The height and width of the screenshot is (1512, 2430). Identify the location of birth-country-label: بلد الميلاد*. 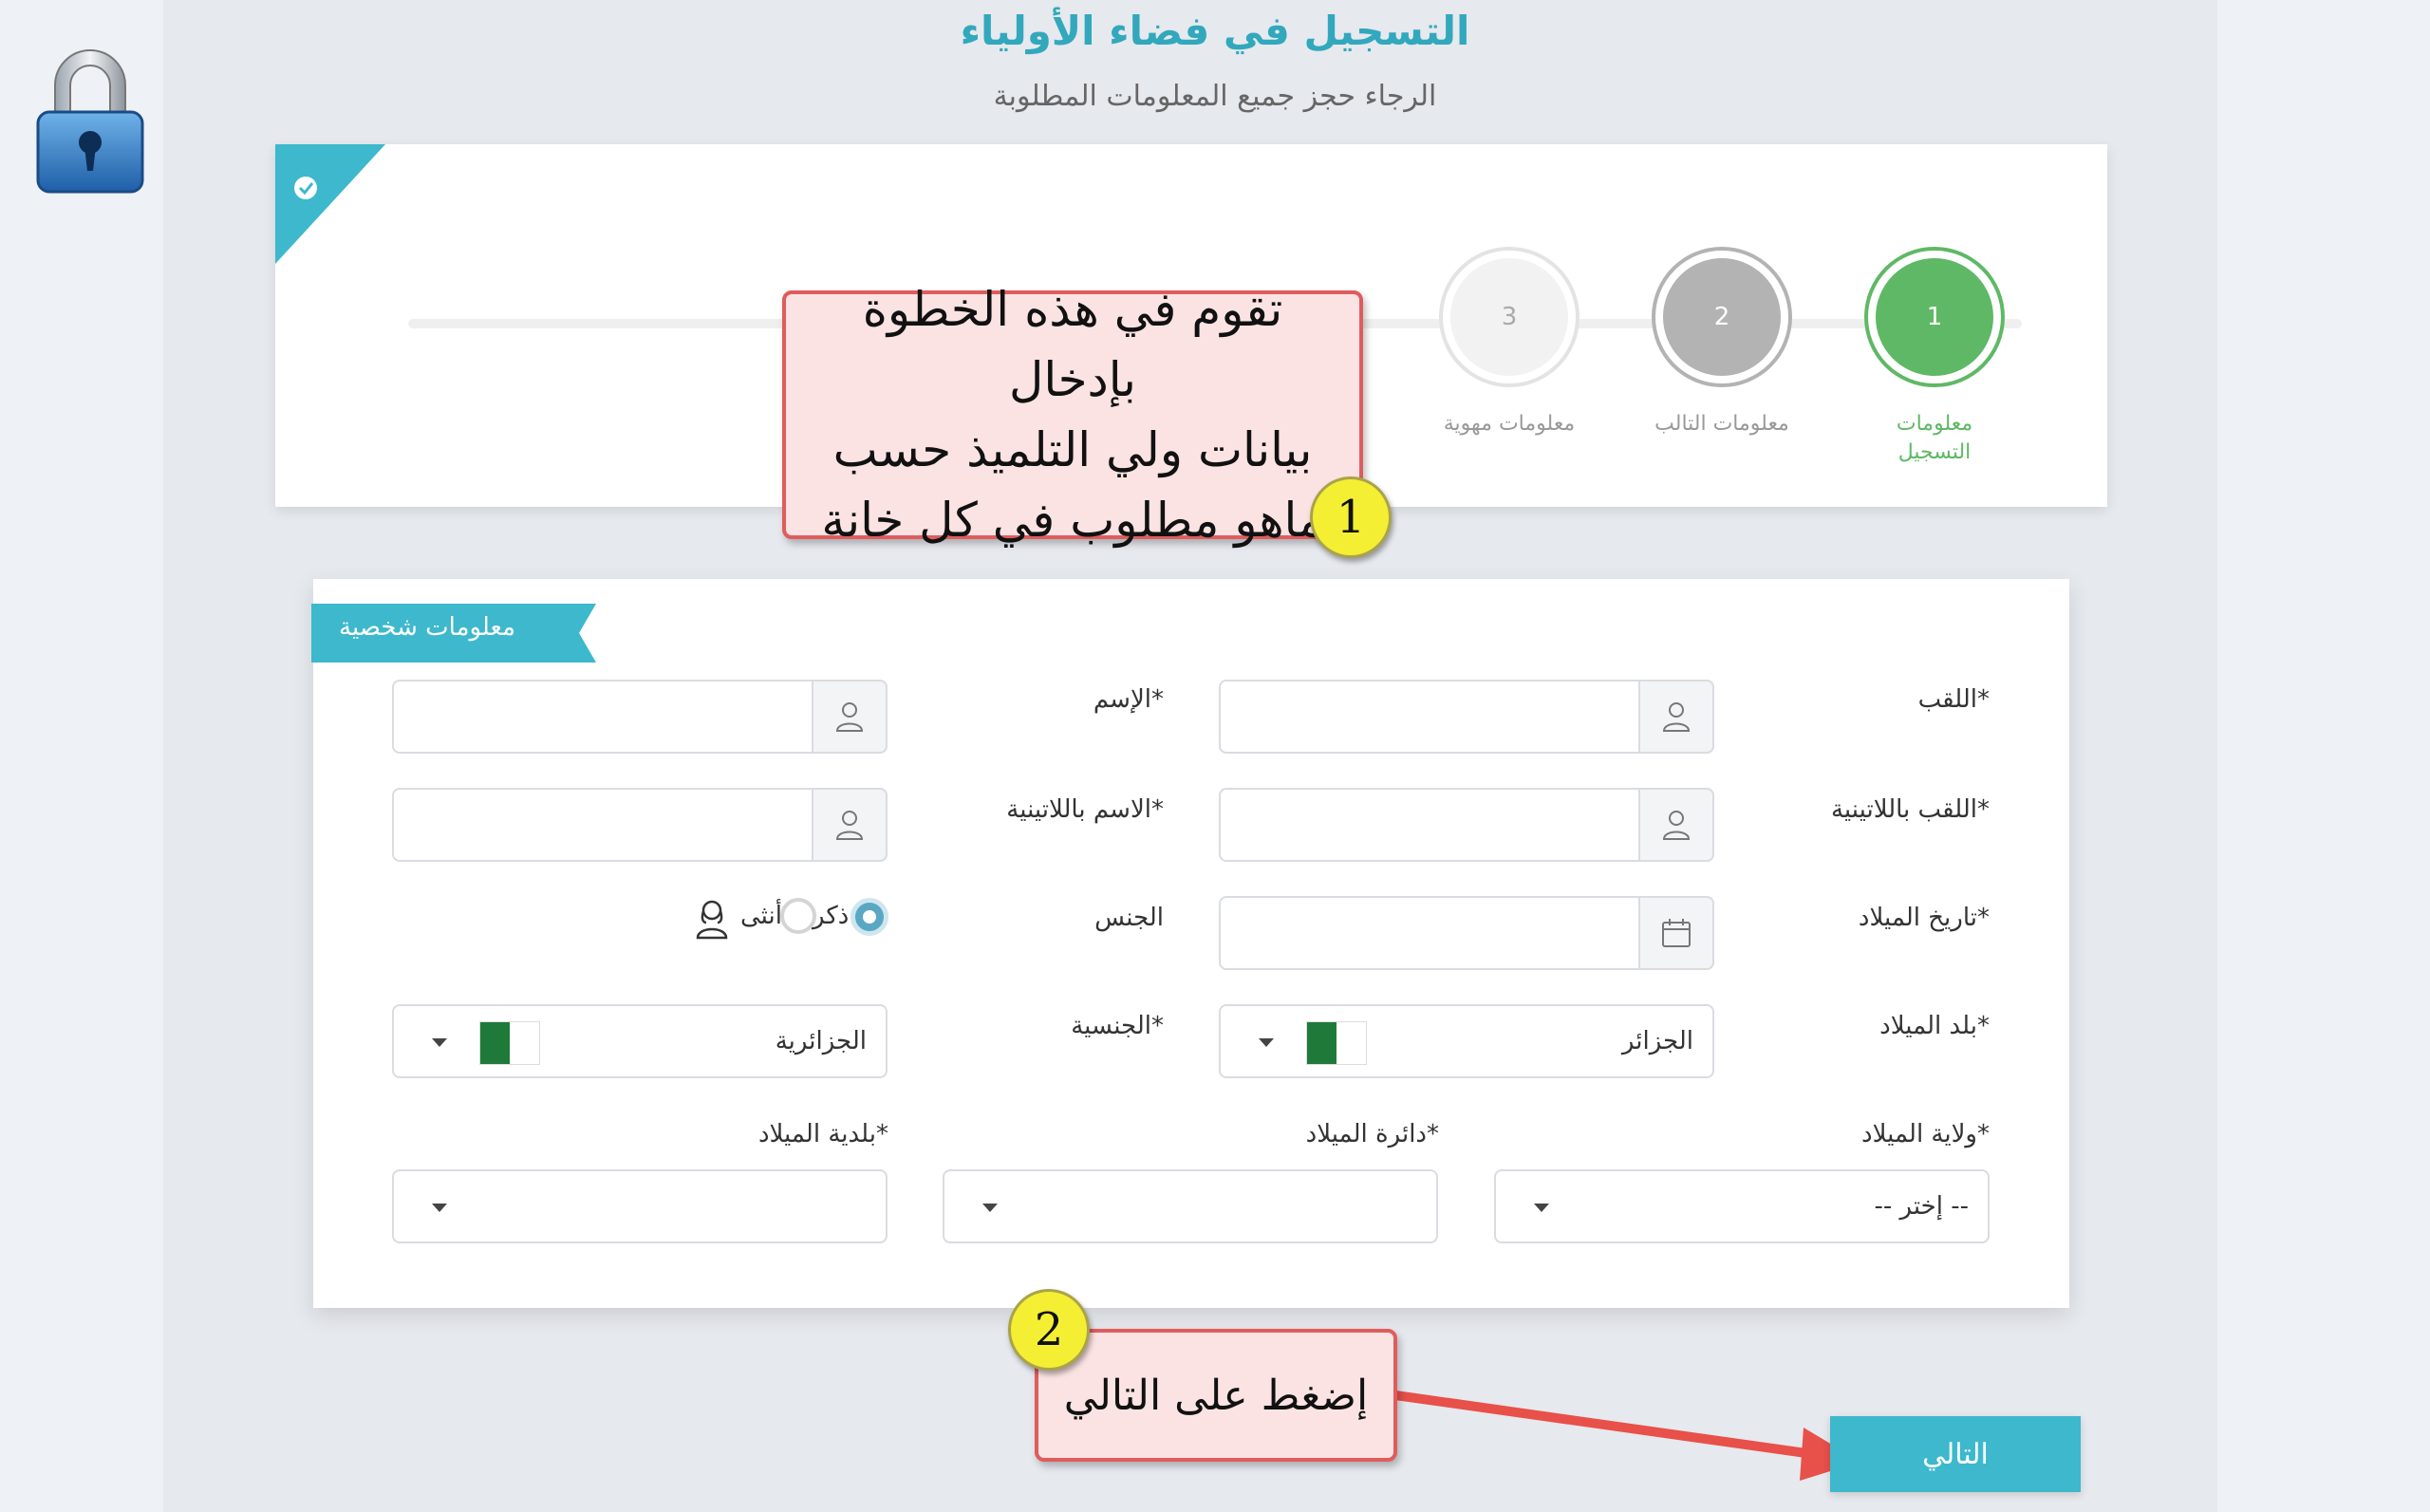
(1935, 1026).